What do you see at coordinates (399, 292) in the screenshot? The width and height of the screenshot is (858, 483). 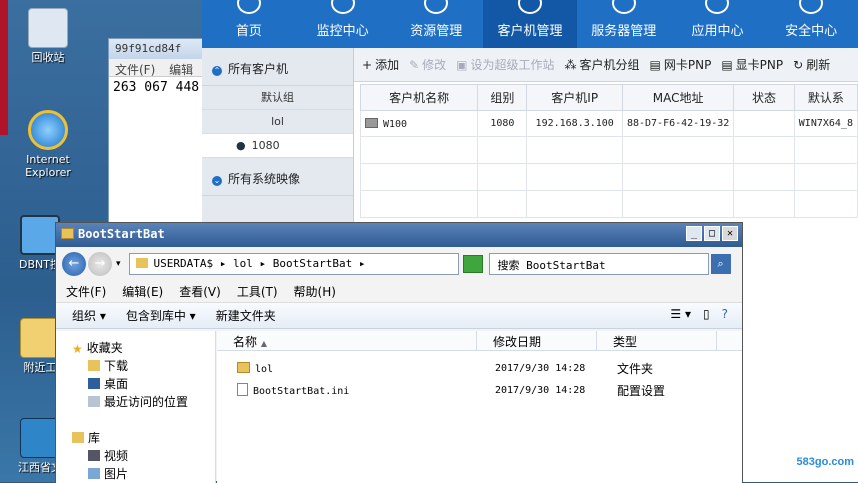 I see `explorer-menubar: 文件(F) 编辑(E) 查看(V) 工具(T) 帮助(H)` at bounding box center [399, 292].